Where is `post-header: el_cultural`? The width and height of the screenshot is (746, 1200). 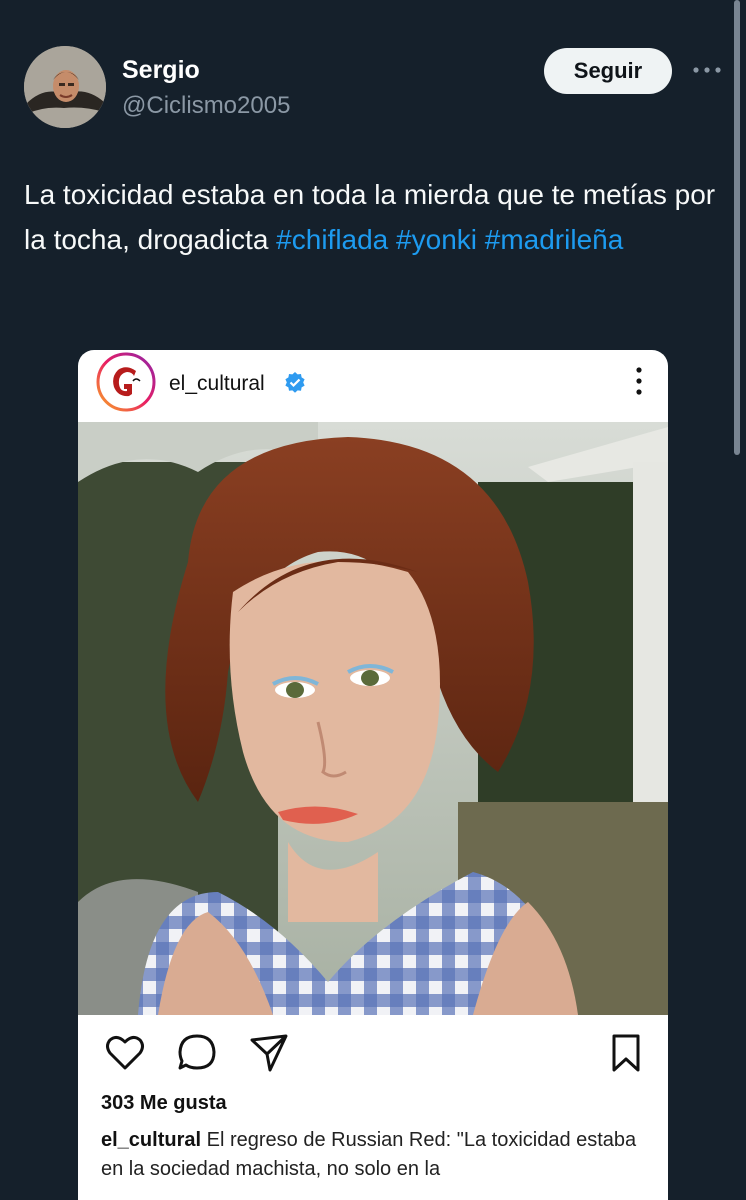 post-header: el_cultural is located at coordinates (373, 385).